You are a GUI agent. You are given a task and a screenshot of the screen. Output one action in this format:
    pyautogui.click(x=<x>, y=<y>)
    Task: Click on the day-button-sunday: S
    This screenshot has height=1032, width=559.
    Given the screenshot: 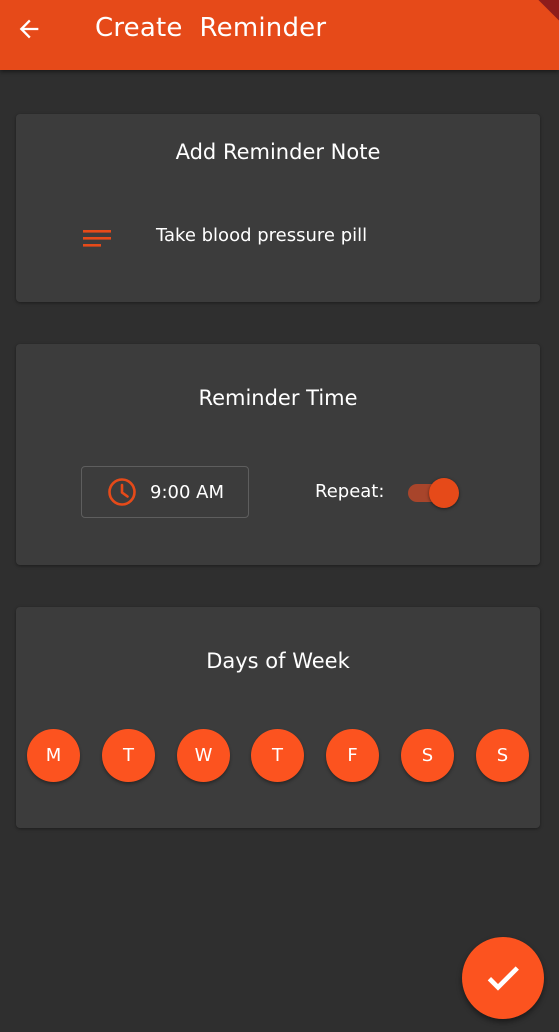 What is the action you would take?
    pyautogui.click(x=502, y=755)
    